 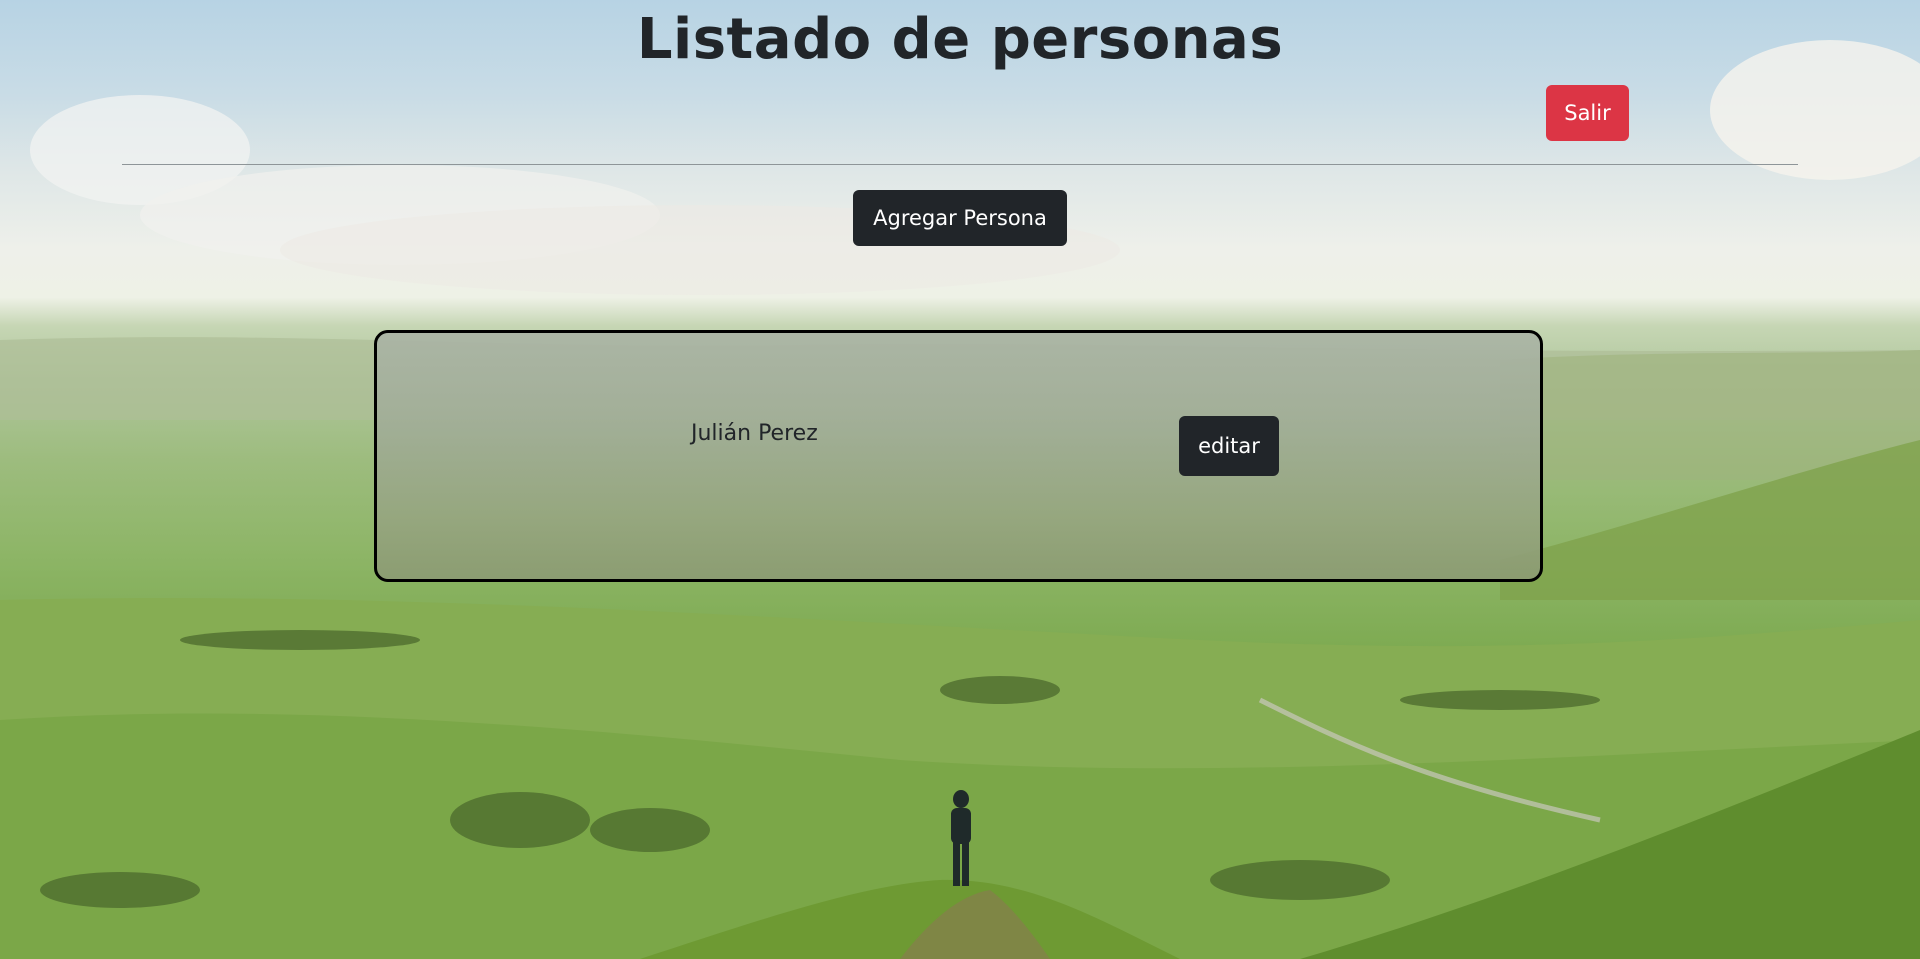 I want to click on header-divider, so click(x=960, y=164).